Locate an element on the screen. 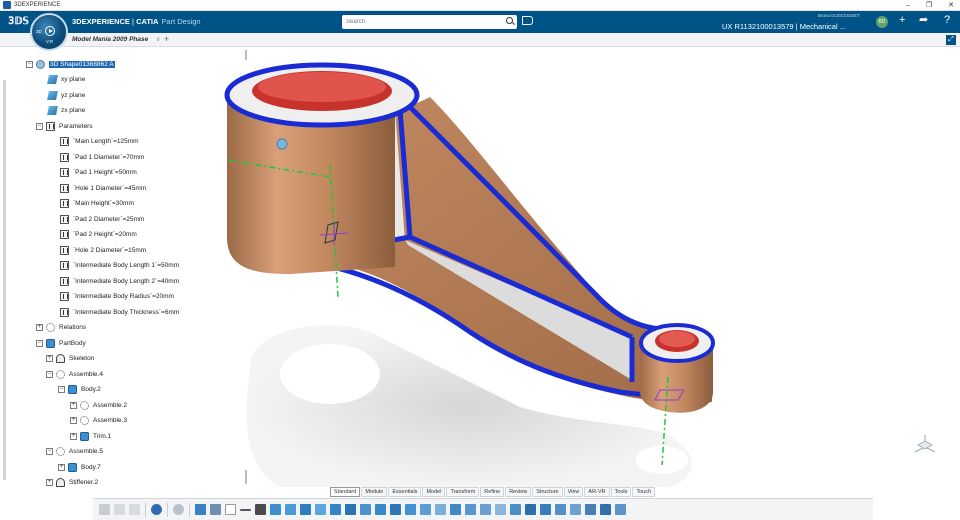 The height and width of the screenshot is (520, 960). tree-scrollbar is located at coordinates (4, 280).